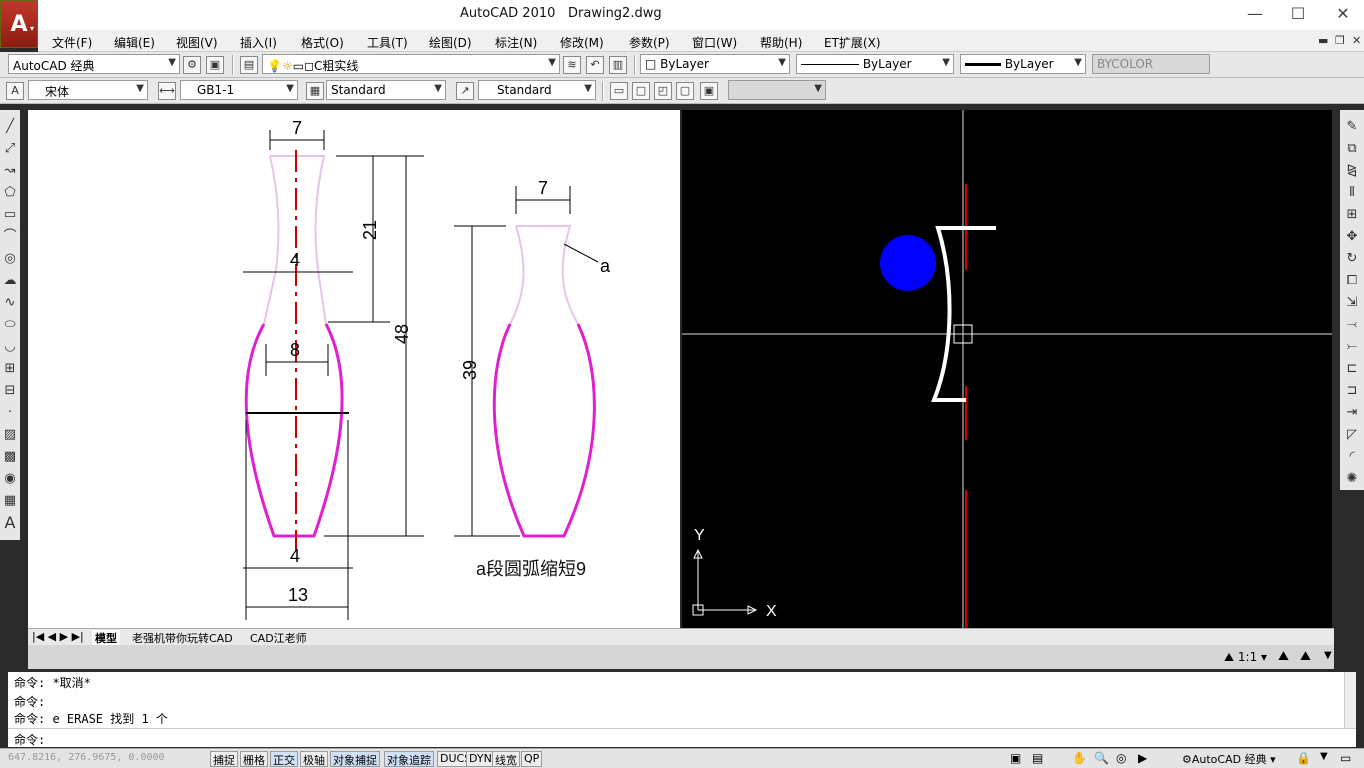 The image size is (1364, 768). What do you see at coordinates (1283, 656) in the screenshot?
I see `annotation-visibility-icon: ⛰` at bounding box center [1283, 656].